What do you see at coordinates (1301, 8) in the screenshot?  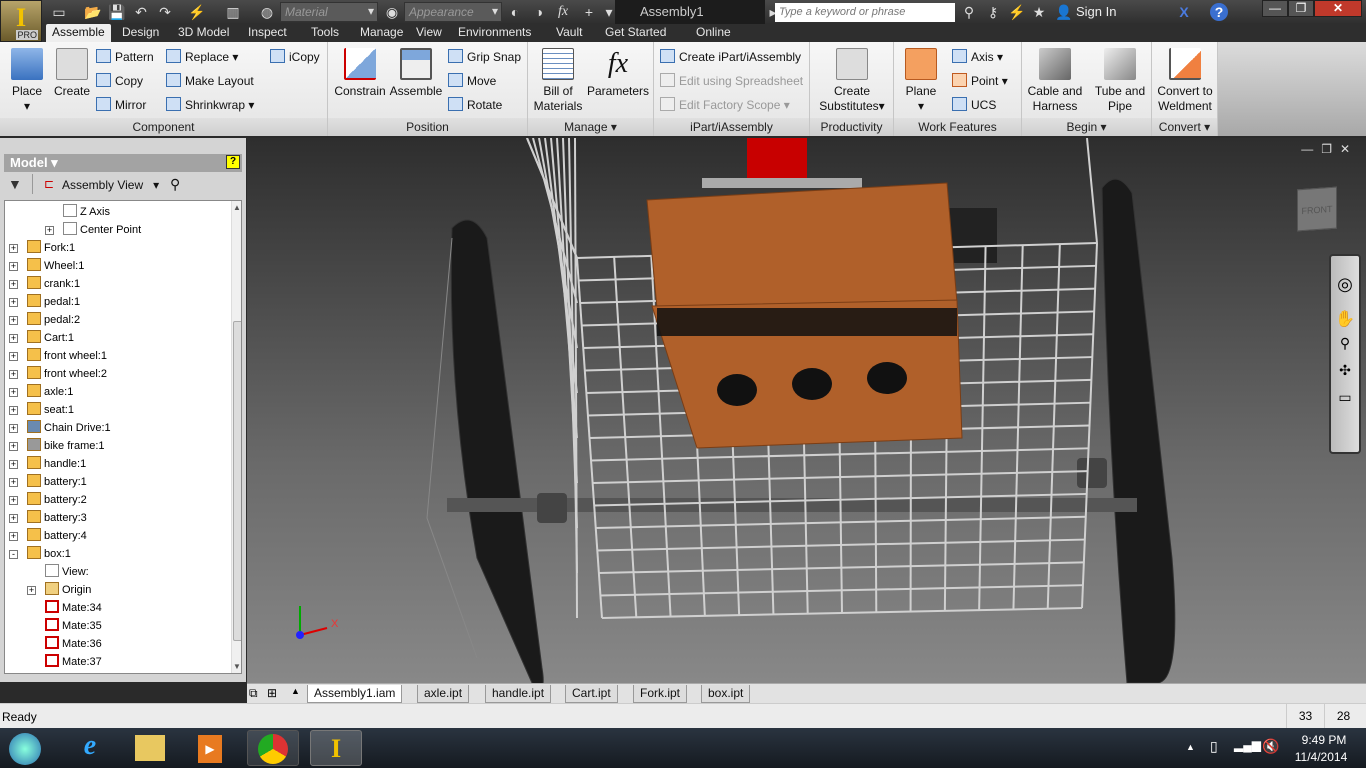 I see `restore-button: ❐` at bounding box center [1301, 8].